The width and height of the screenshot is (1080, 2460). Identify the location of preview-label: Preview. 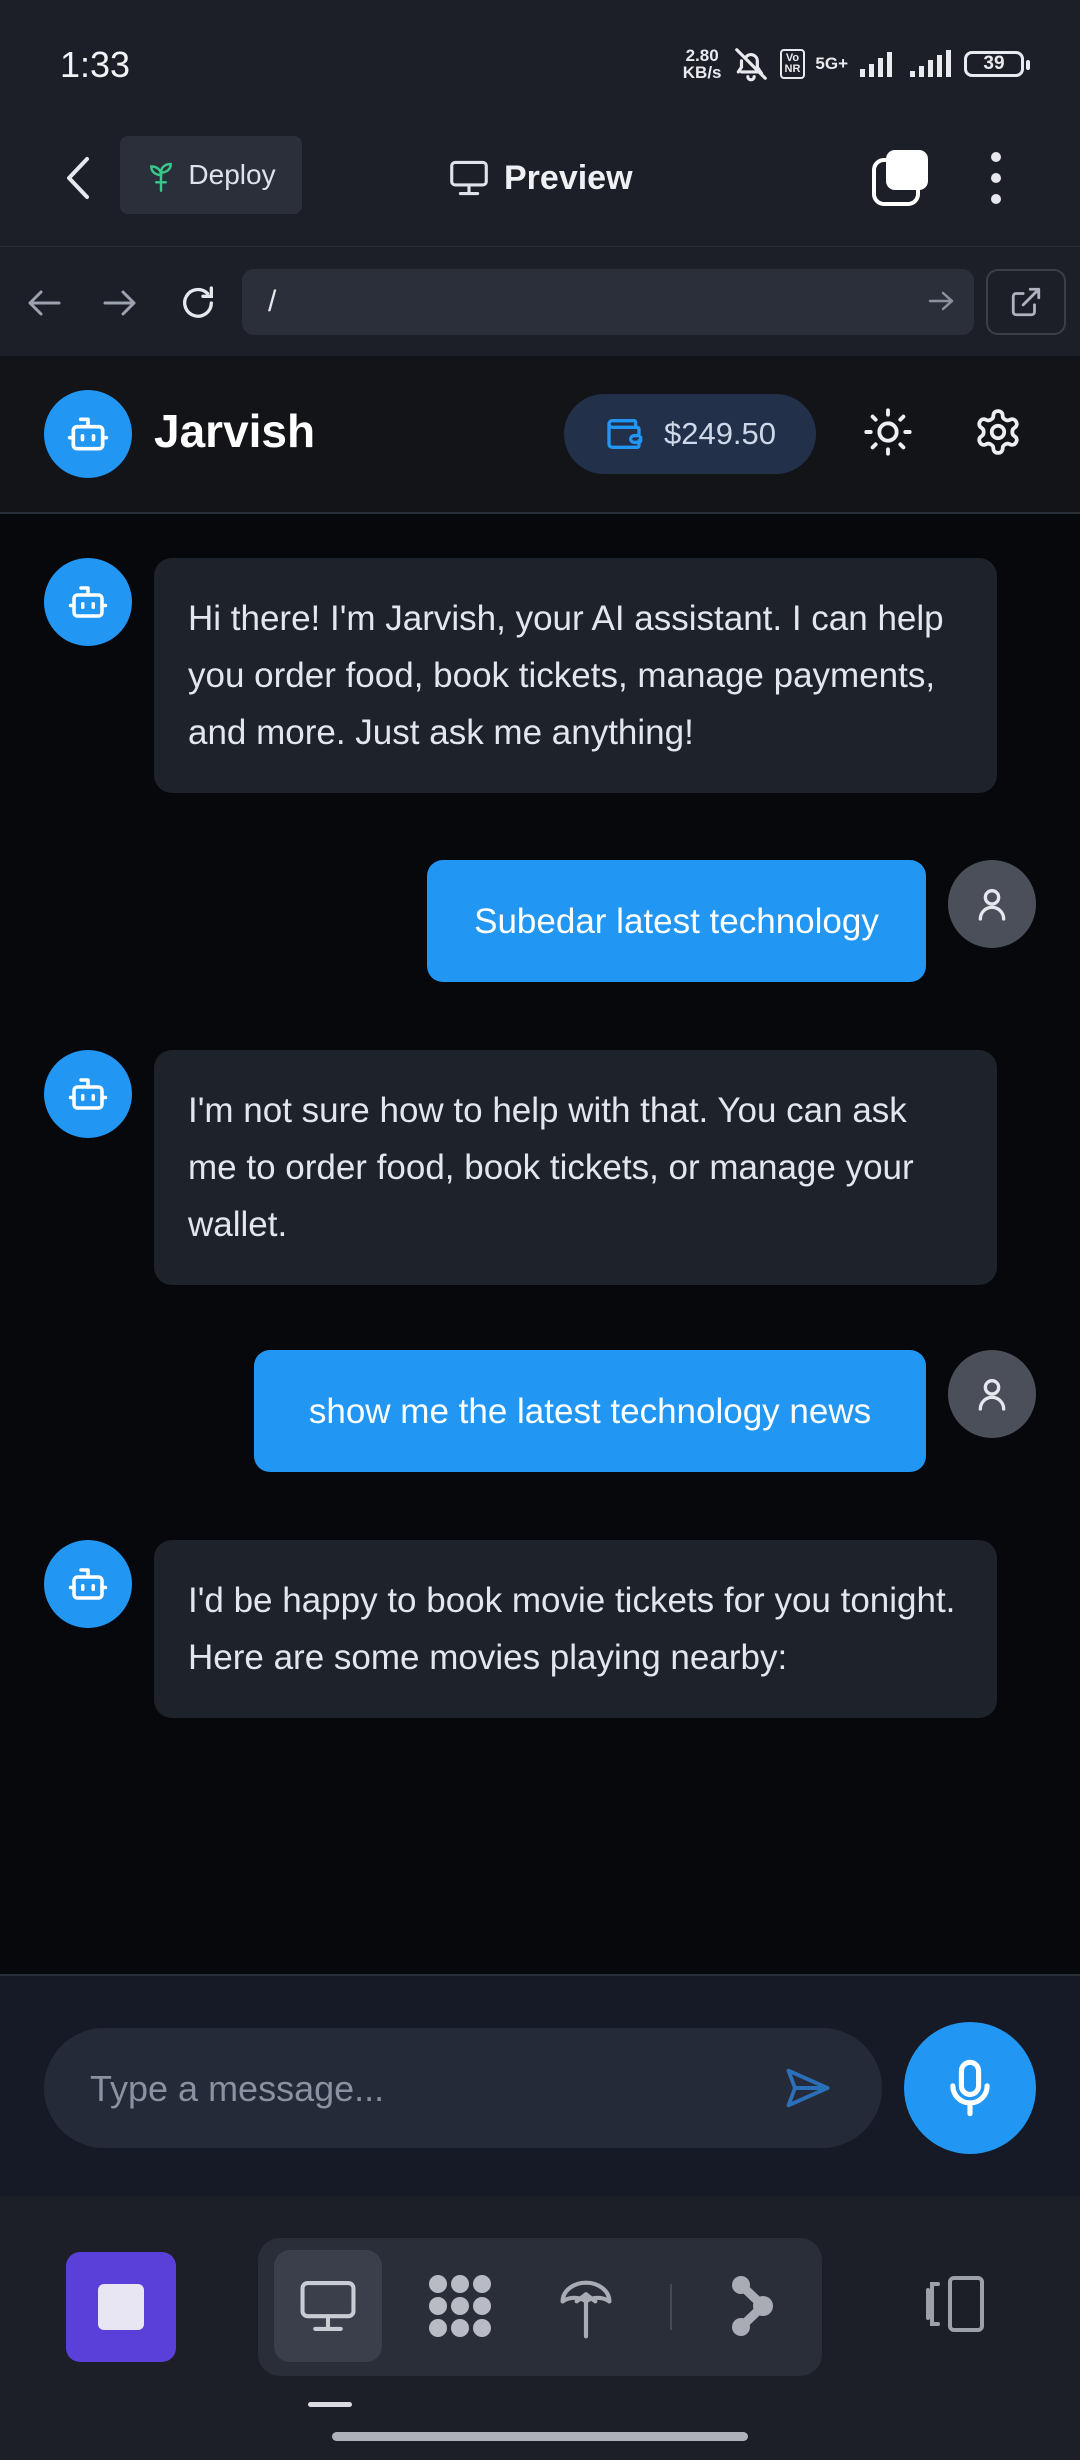
(568, 177).